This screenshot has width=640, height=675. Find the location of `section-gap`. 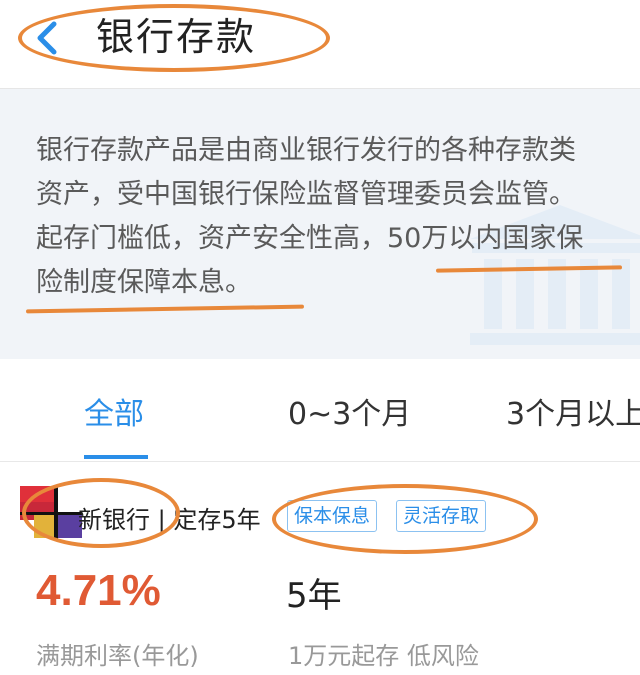

section-gap is located at coordinates (320, 352).